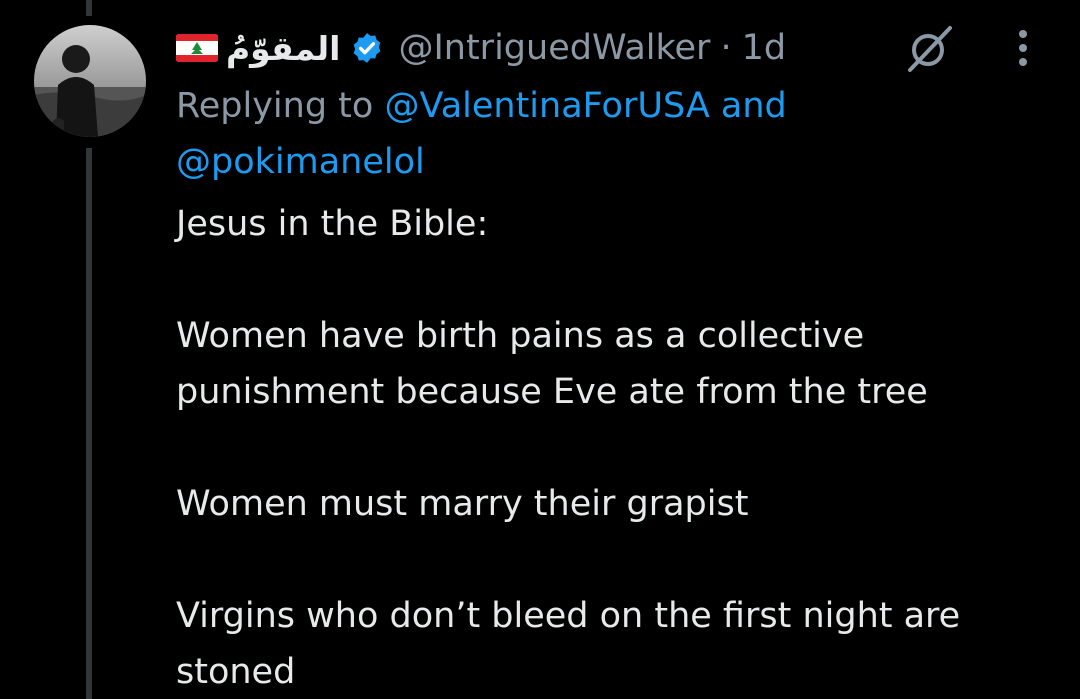  I want to click on tweet-header: المقوّمُ @IntriguedWalker · 1d, so click(481, 48).